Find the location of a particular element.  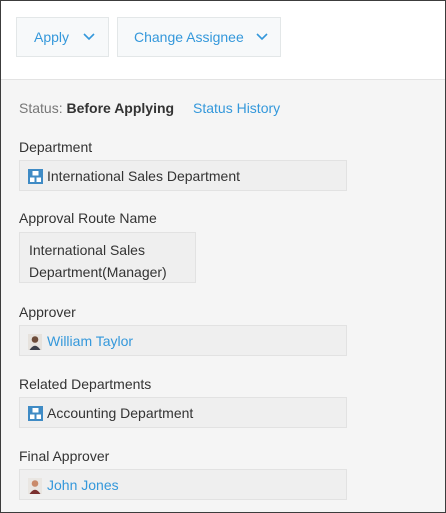

approval-route-field: International Sales Department(Manager) is located at coordinates (107, 257).